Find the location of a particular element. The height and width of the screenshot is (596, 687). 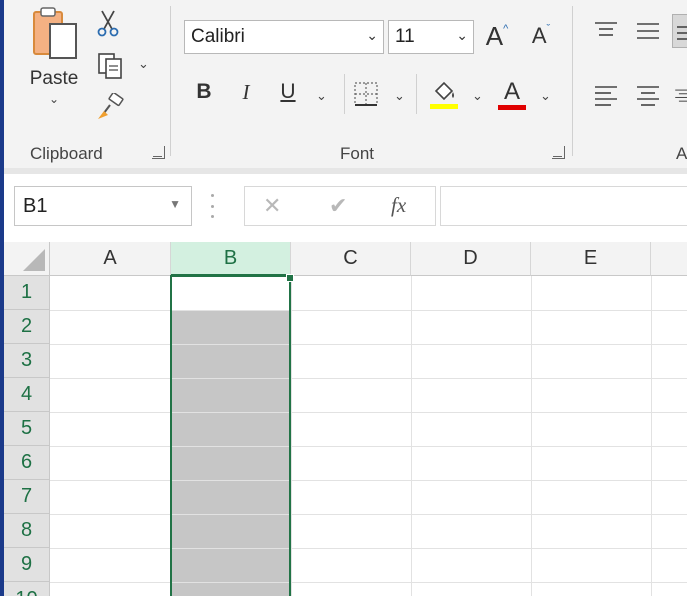

align-right-button is located at coordinates (680, 95).